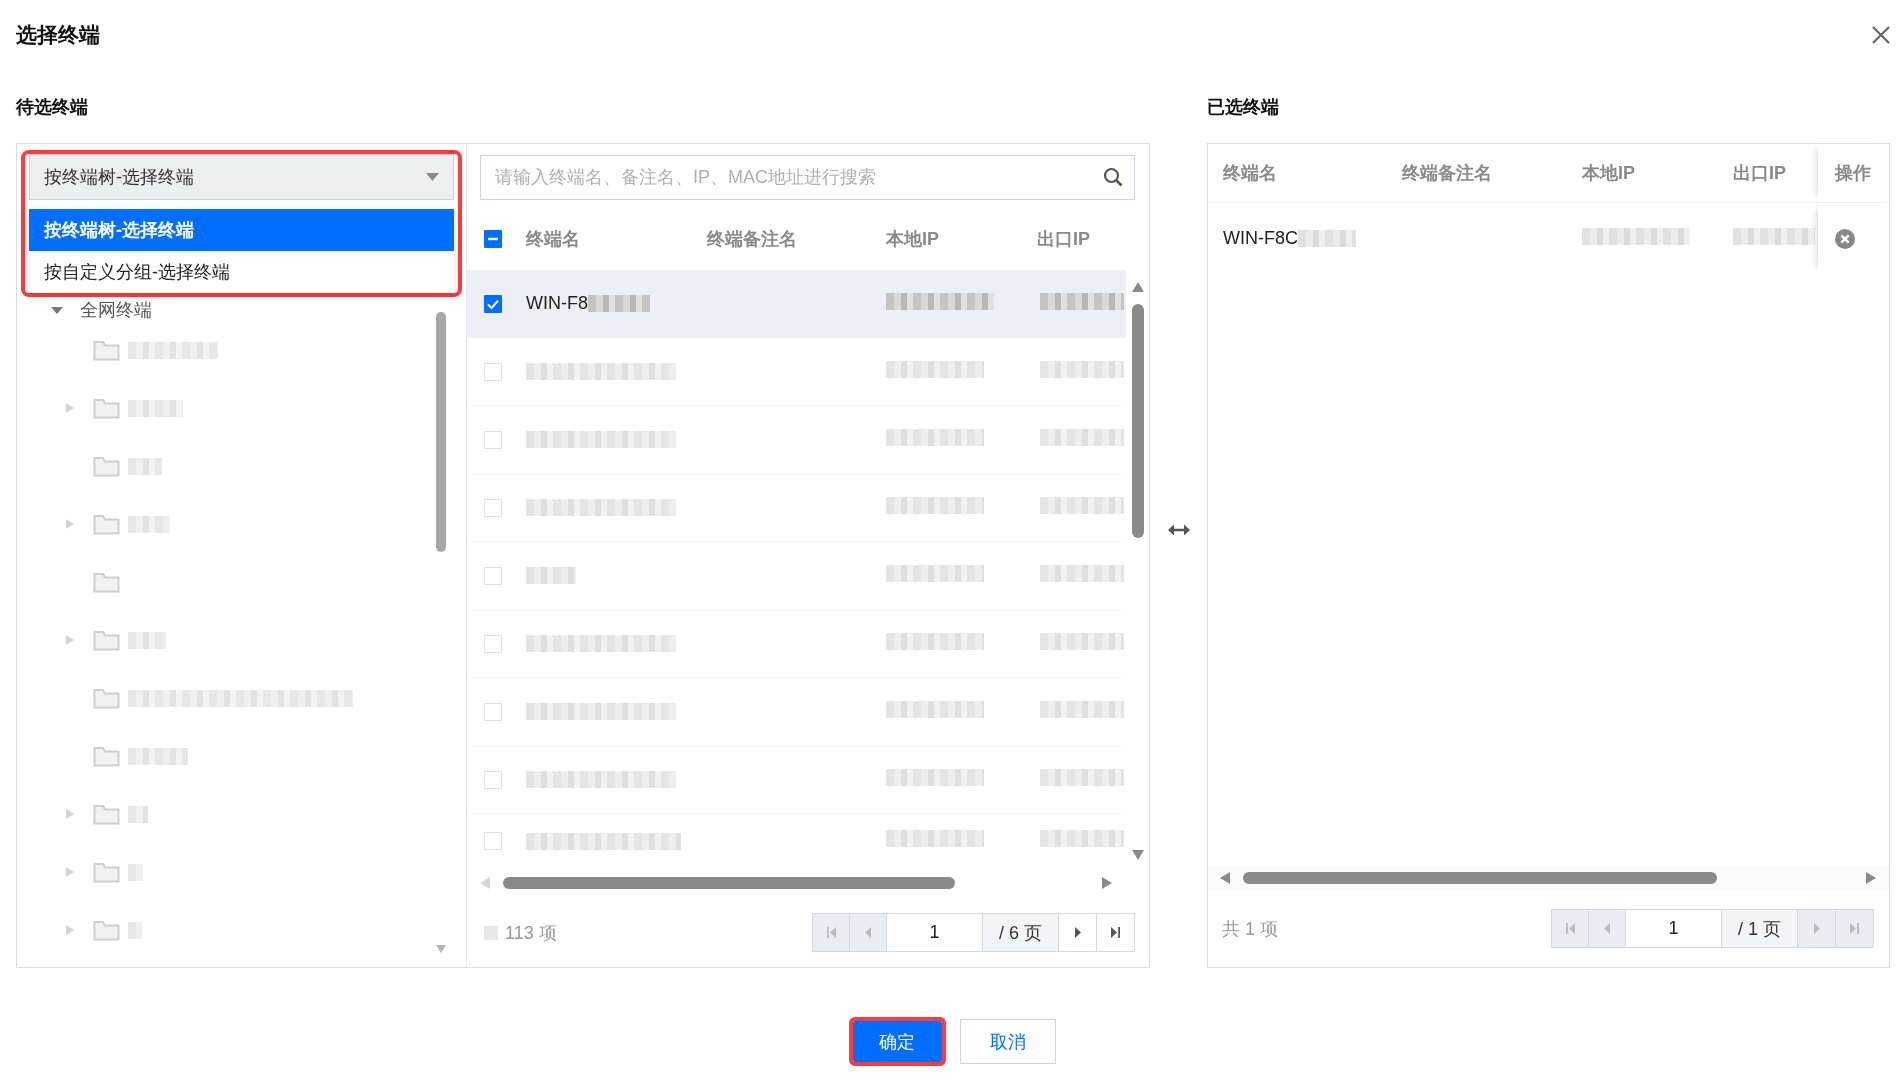  I want to click on cancel-button: 取消, so click(1007, 1041).